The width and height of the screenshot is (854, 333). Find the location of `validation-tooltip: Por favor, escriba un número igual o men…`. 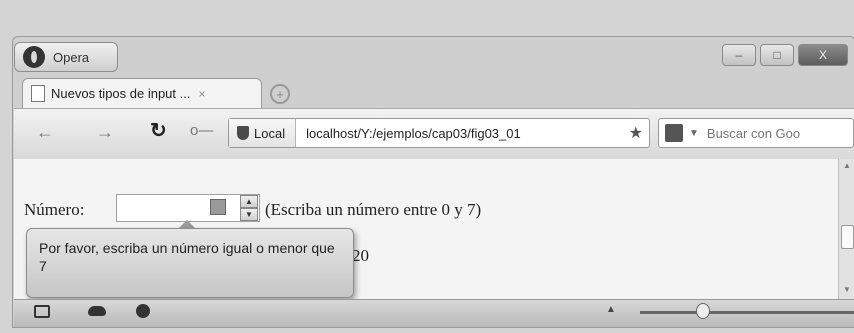

validation-tooltip: Por favor, escriba un número igual o men… is located at coordinates (190, 263).